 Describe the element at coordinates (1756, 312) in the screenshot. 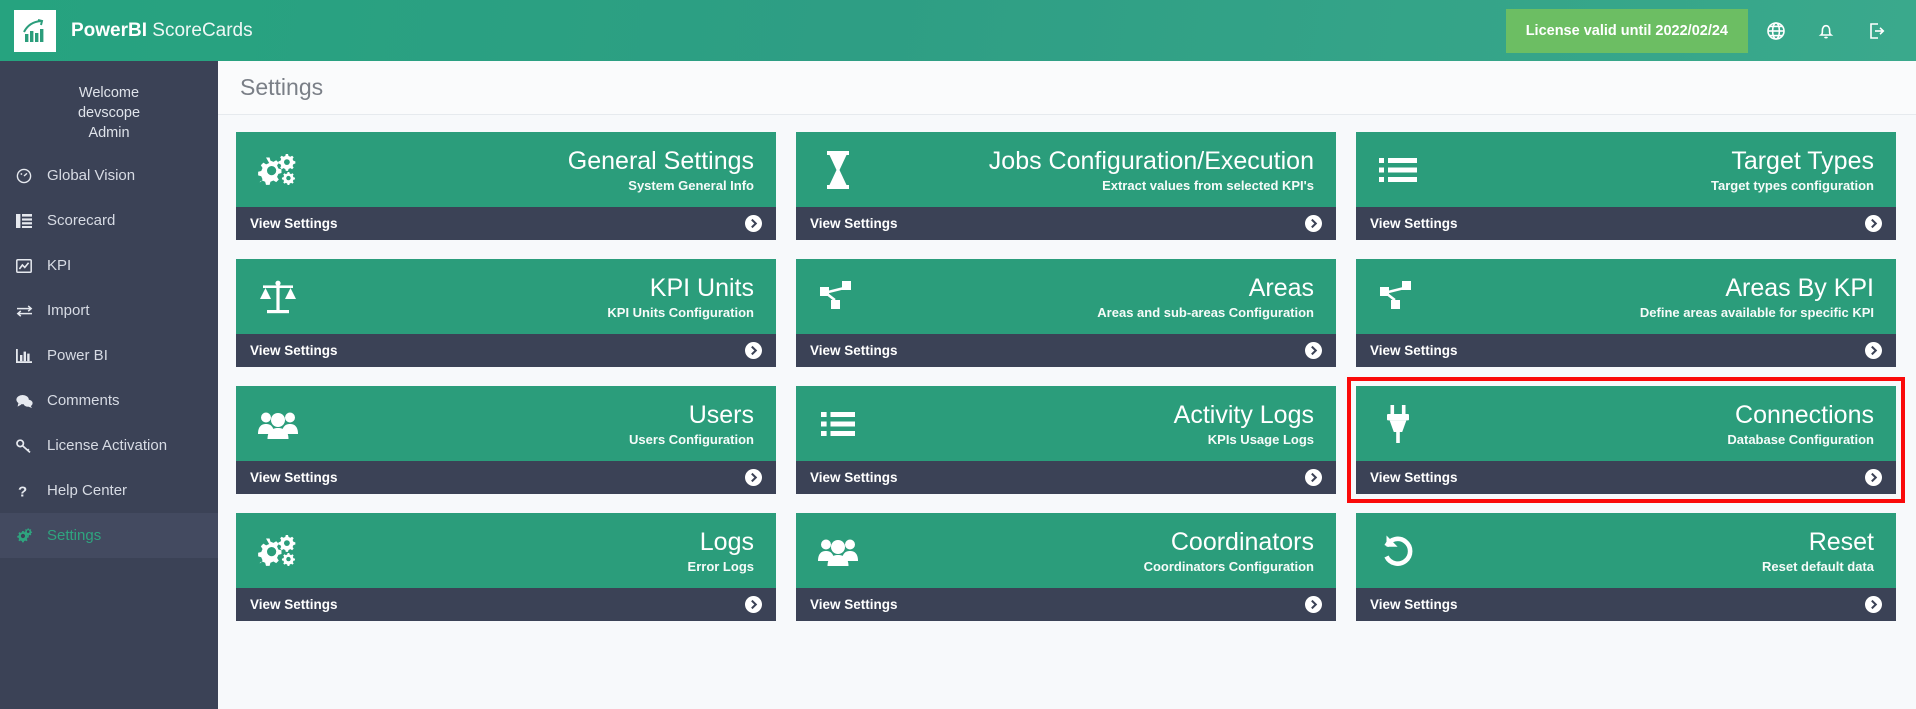

I see `card-subtitle: Define areas available for specific KPI` at that location.